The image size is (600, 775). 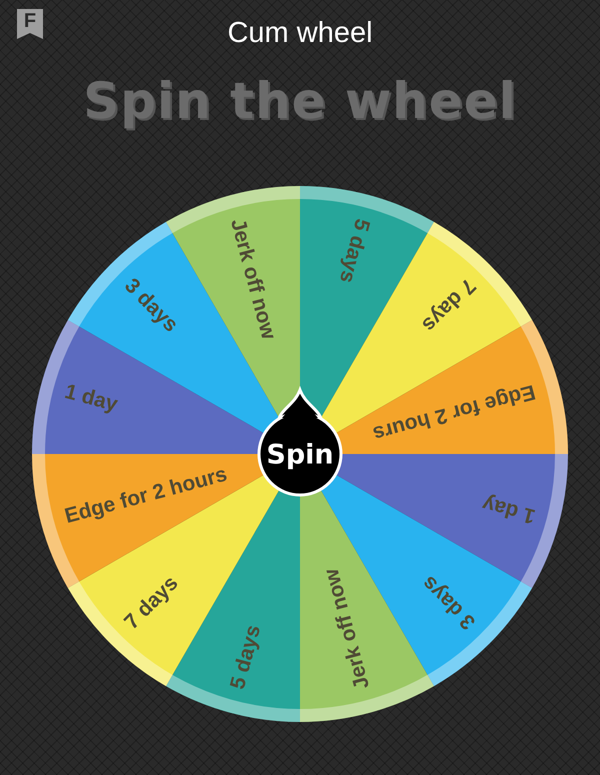 I want to click on page-title: Cum wheel, so click(x=300, y=33).